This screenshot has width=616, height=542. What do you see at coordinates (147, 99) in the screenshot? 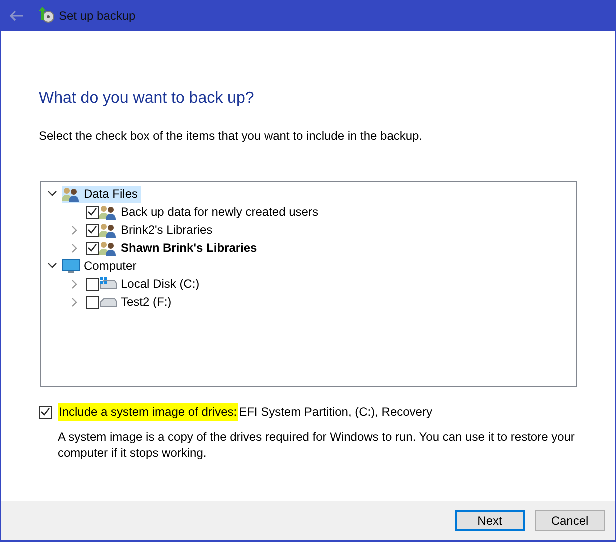
I see `page-heading: What do you want to back up?` at bounding box center [147, 99].